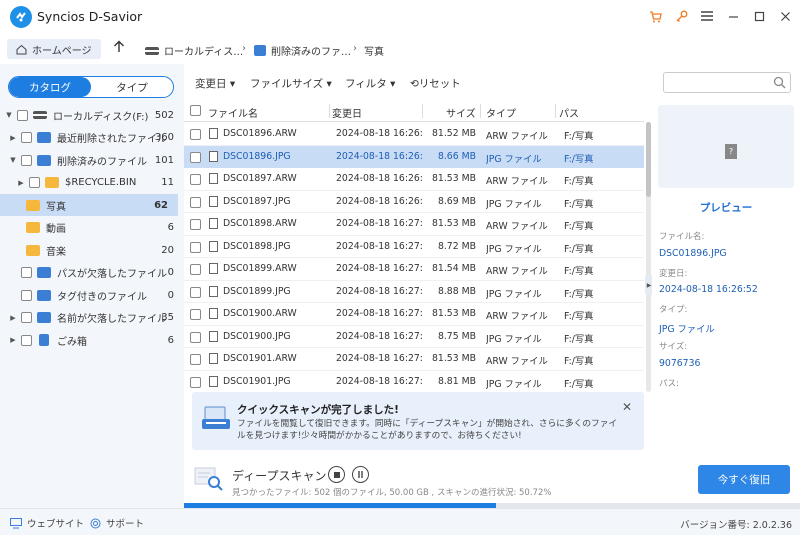 This screenshot has height=535, width=800. Describe the element at coordinates (727, 82) in the screenshot. I see `search-input` at that location.